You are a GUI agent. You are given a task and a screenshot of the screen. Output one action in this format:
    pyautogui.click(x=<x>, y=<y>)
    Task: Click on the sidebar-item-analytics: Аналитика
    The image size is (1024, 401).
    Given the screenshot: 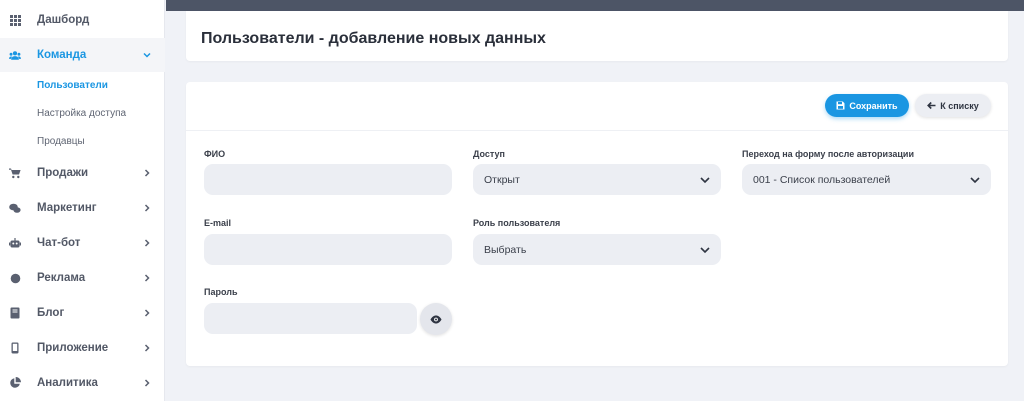 What is the action you would take?
    pyautogui.click(x=82, y=383)
    